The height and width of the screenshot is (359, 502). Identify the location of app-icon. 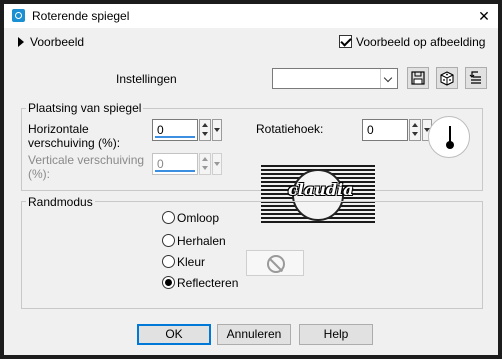
(18, 15).